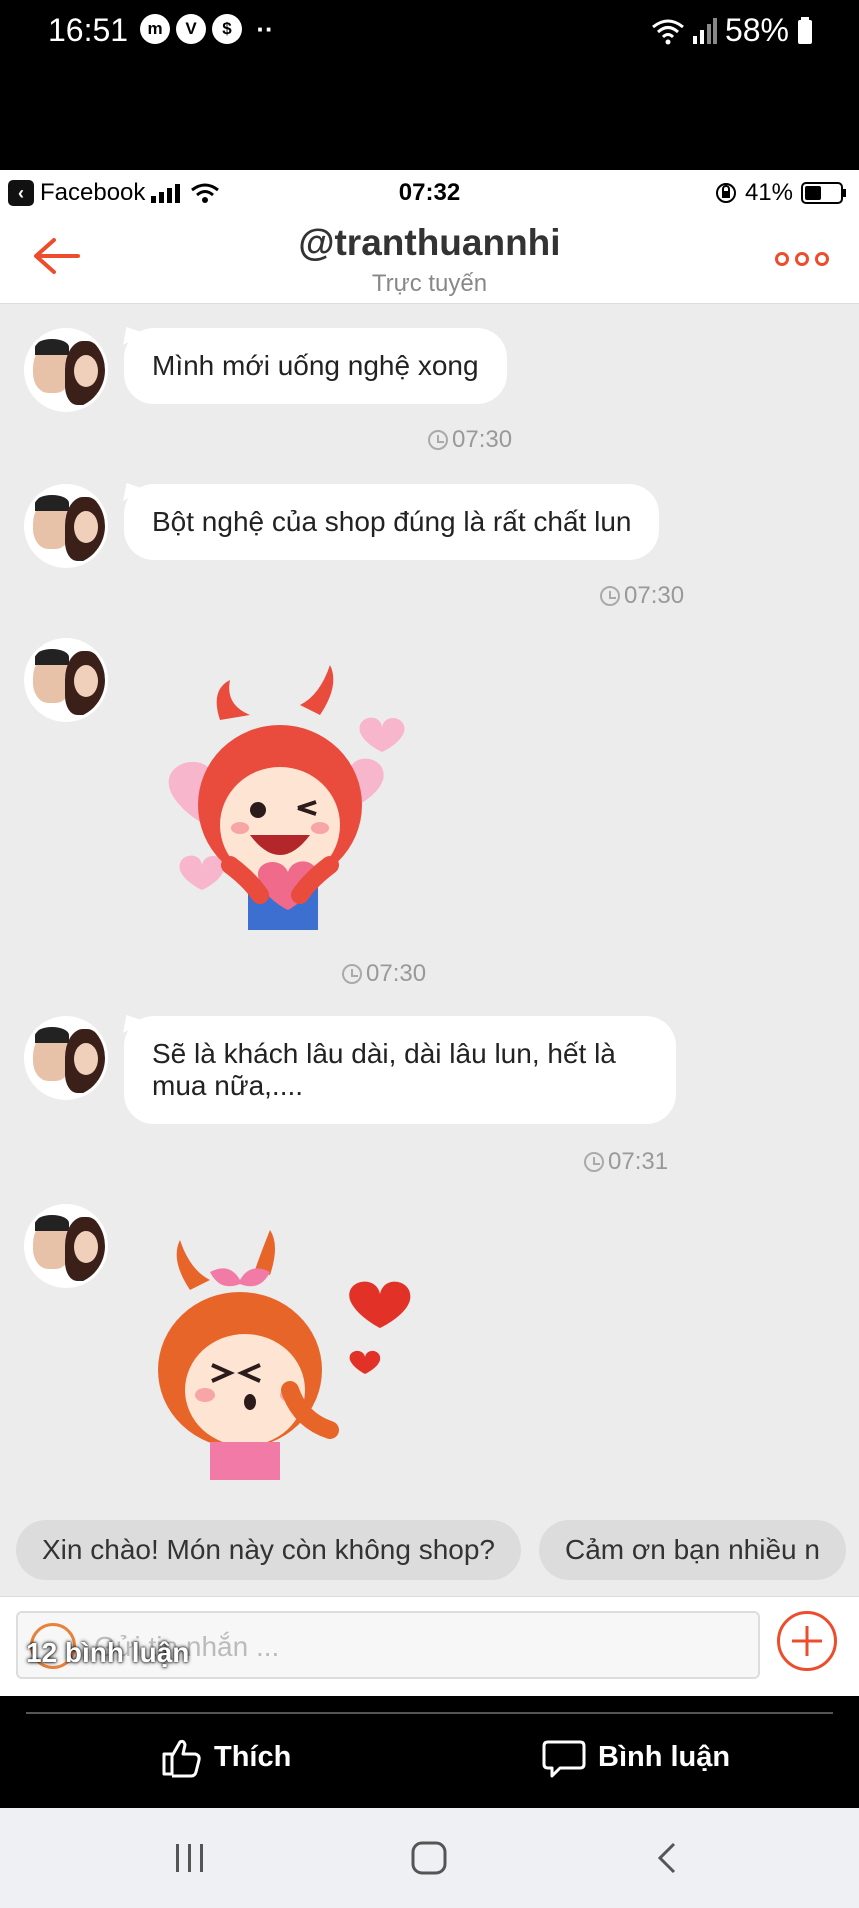 This screenshot has height=1908, width=859. Describe the element at coordinates (805, 30) in the screenshot. I see `battery-icon` at that location.